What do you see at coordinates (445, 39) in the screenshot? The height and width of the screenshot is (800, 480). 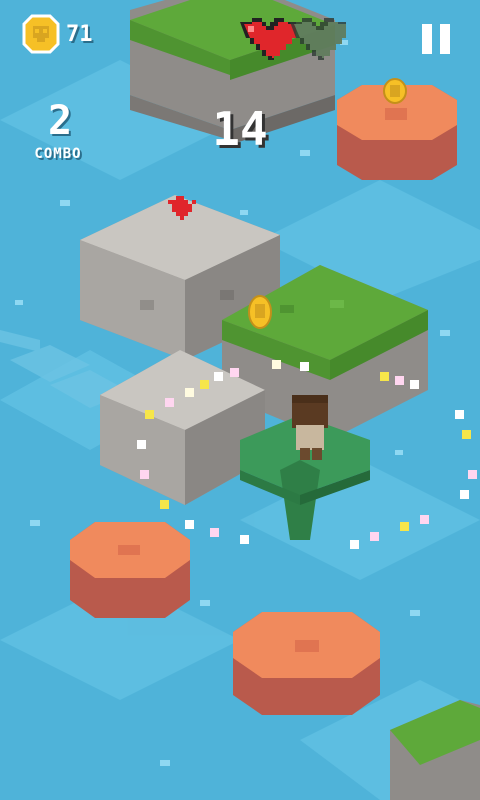 I see `pause-icon-bar` at bounding box center [445, 39].